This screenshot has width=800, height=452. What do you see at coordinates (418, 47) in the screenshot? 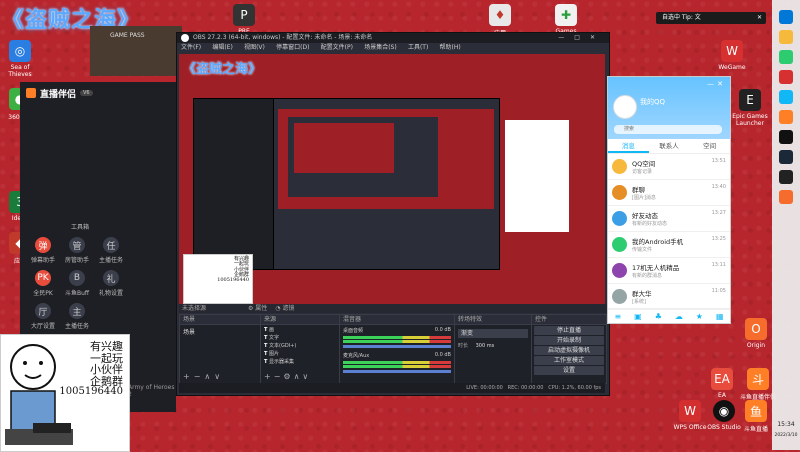
I see `menu-tools: 工具(T)` at bounding box center [418, 47].